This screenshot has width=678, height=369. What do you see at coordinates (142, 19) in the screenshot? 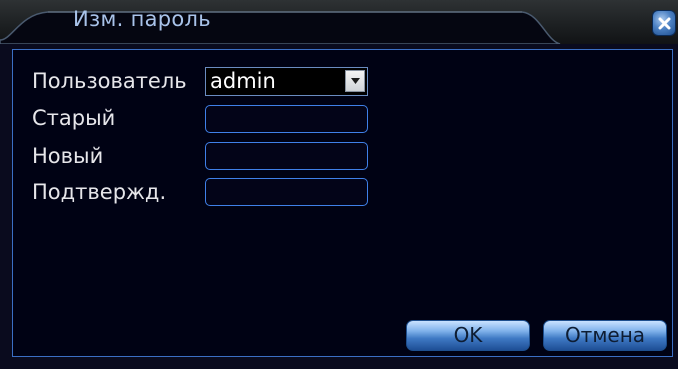
I see `dialog-title: Изм. пароль` at bounding box center [142, 19].